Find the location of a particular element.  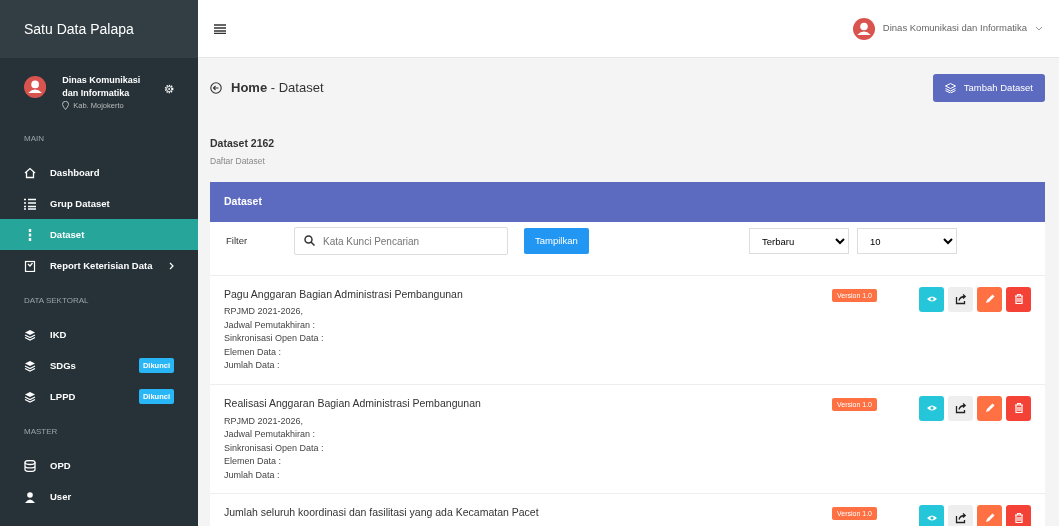

section-title: DATA SEKTORAL is located at coordinates (56, 301).